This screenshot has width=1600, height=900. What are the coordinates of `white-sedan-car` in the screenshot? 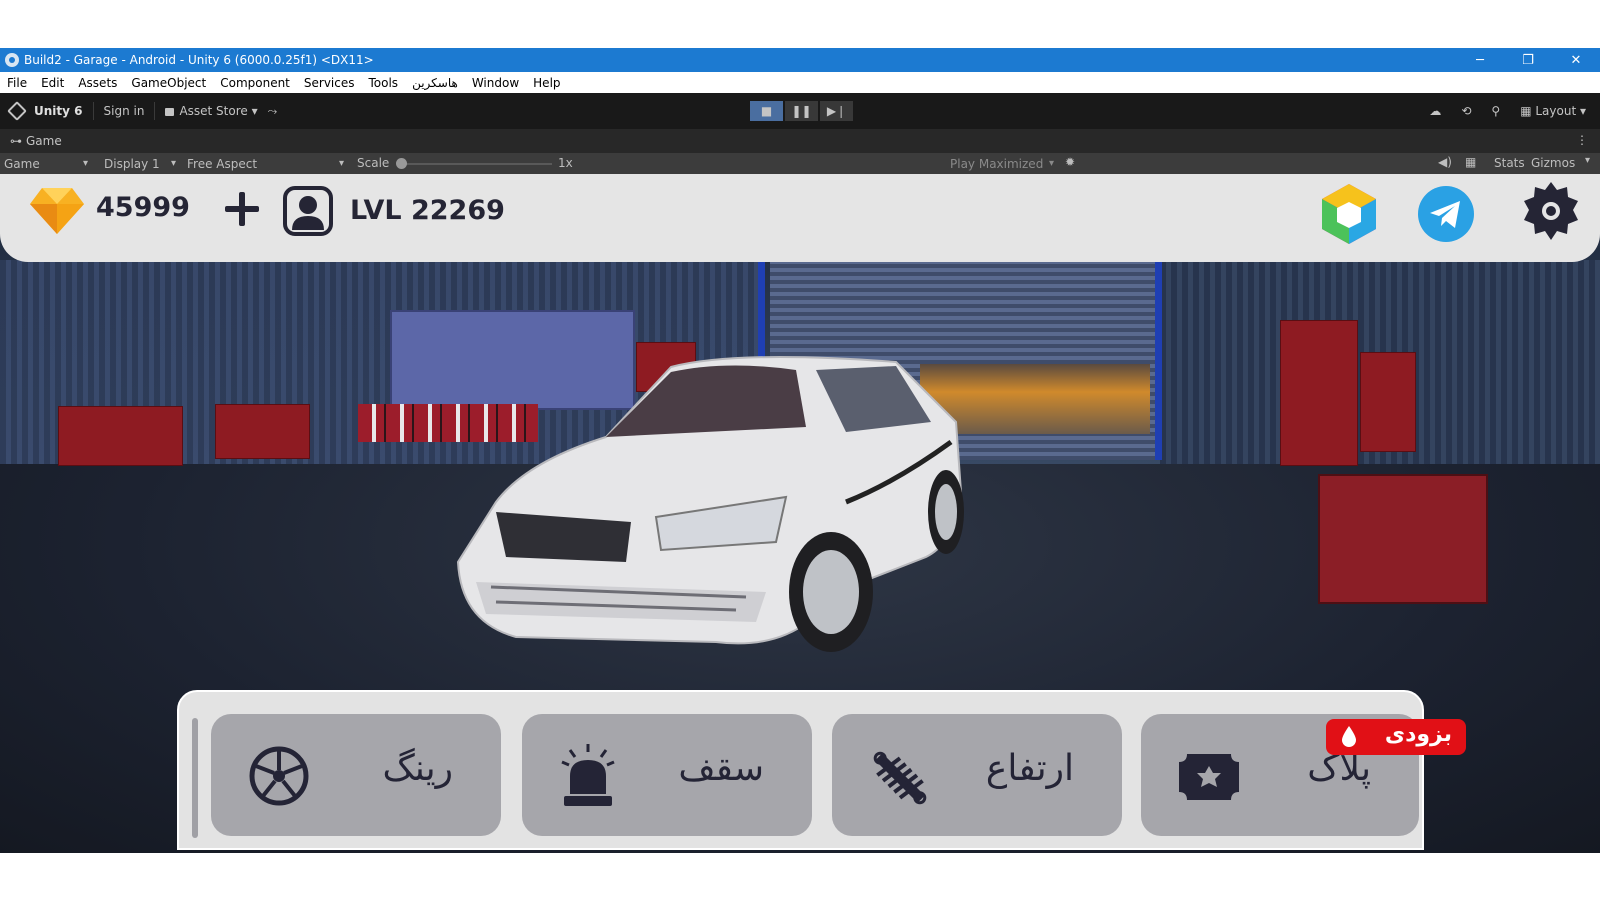 It's located at (710, 504).